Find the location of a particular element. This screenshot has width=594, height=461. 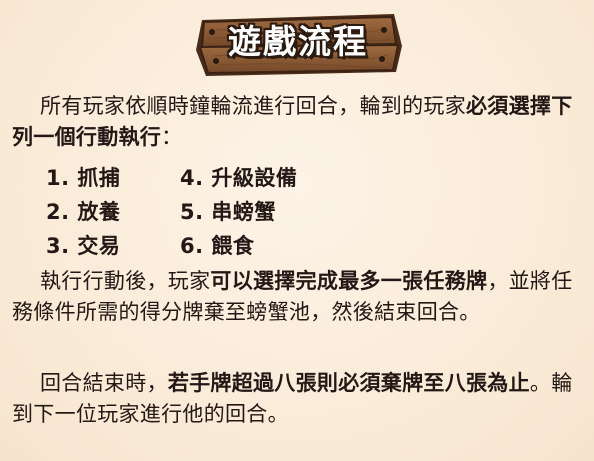

after-action-bold: 可以選擇完成最多一張任務牌 is located at coordinates (349, 281).